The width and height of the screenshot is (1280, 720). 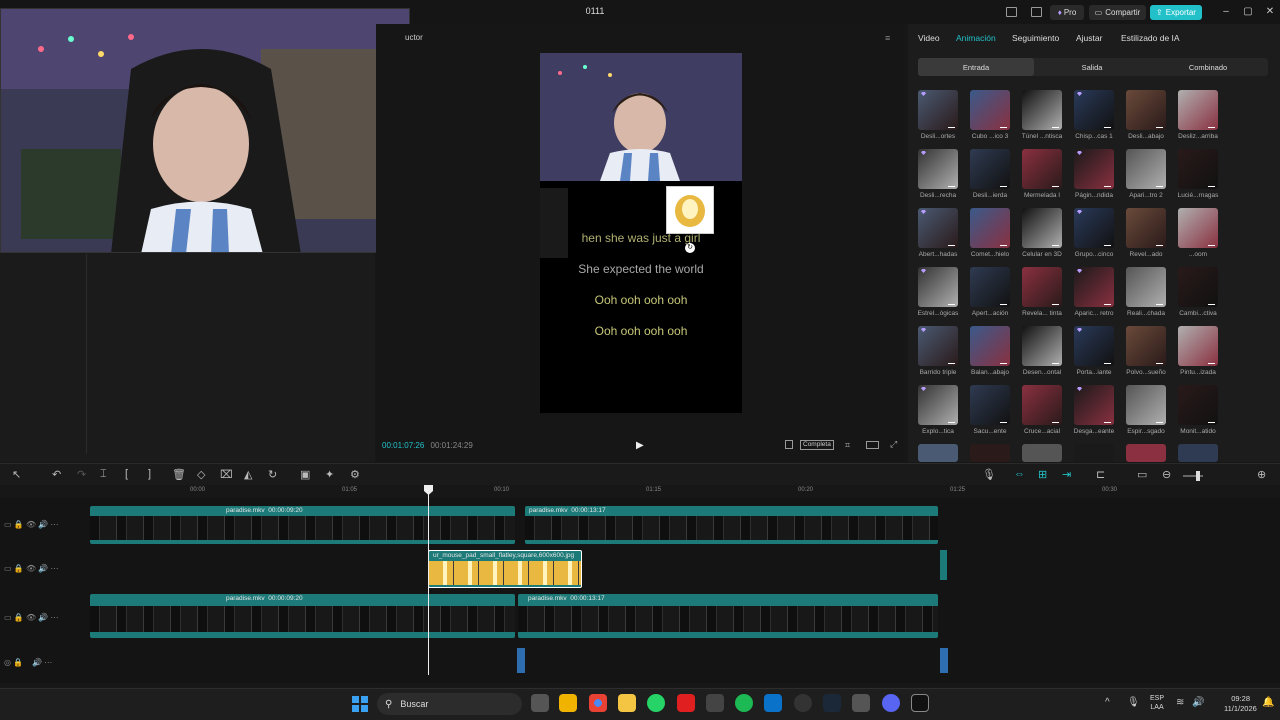 I want to click on steam-icon, so click(x=832, y=703).